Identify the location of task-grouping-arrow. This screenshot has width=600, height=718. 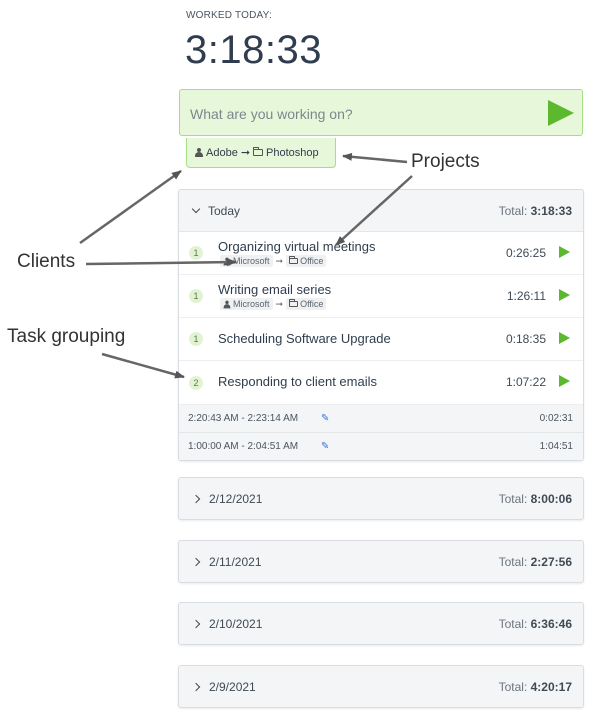
(143, 365).